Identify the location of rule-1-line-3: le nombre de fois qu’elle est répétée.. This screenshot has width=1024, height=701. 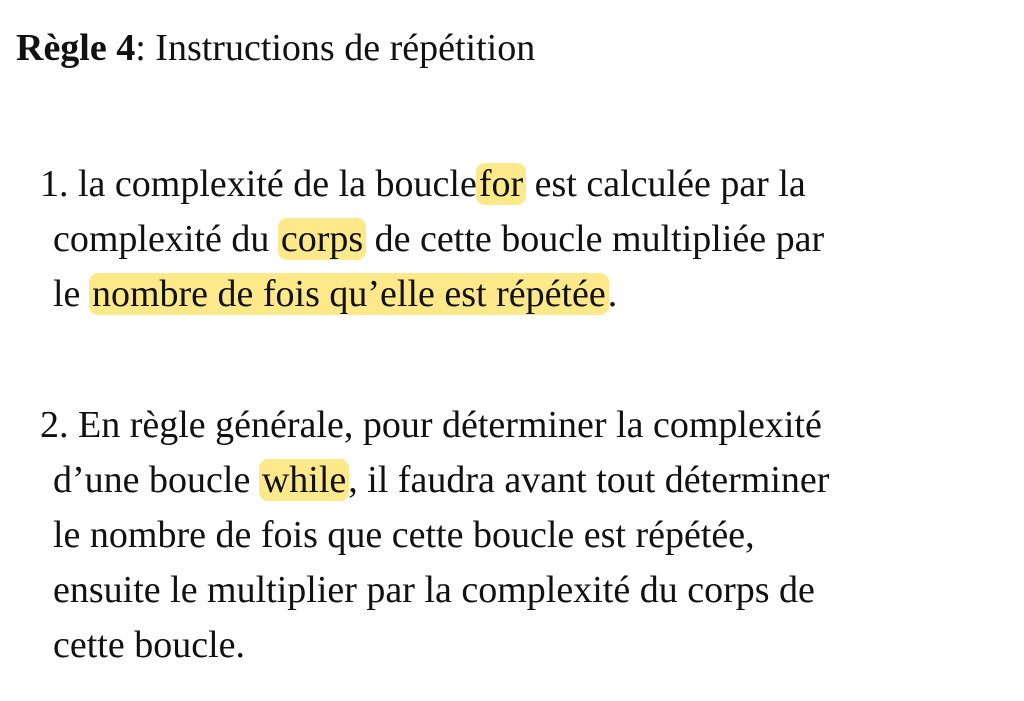
(432, 294).